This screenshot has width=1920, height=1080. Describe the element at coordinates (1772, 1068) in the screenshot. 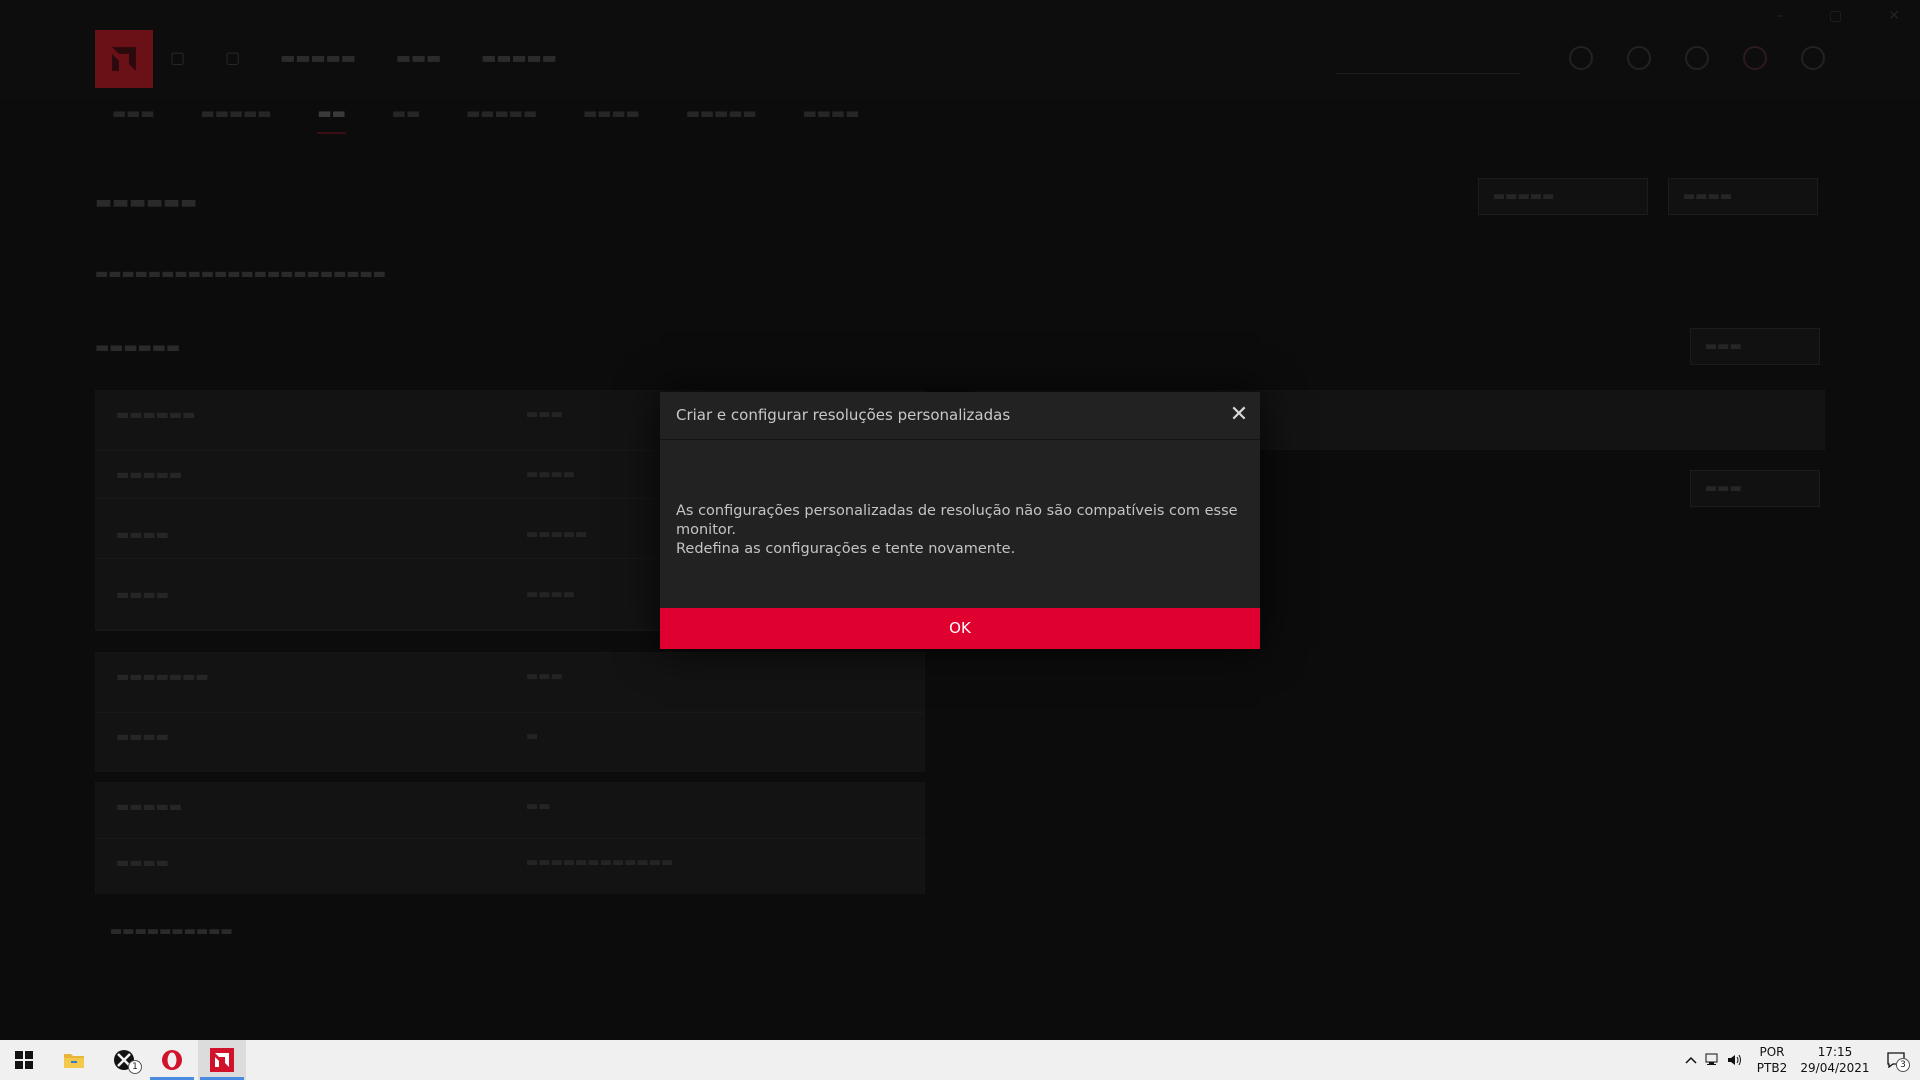

I see `language-bottom: PTB2` at that location.